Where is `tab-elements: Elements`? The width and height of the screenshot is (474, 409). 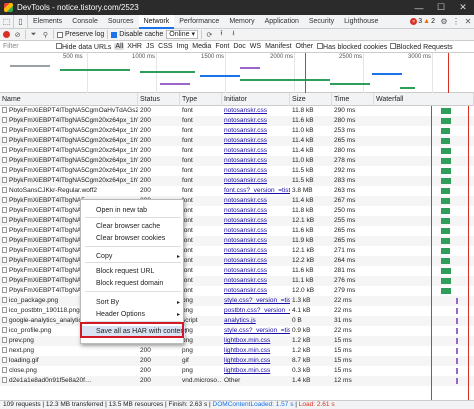
tab-elements: Elements is located at coordinates (47, 22).